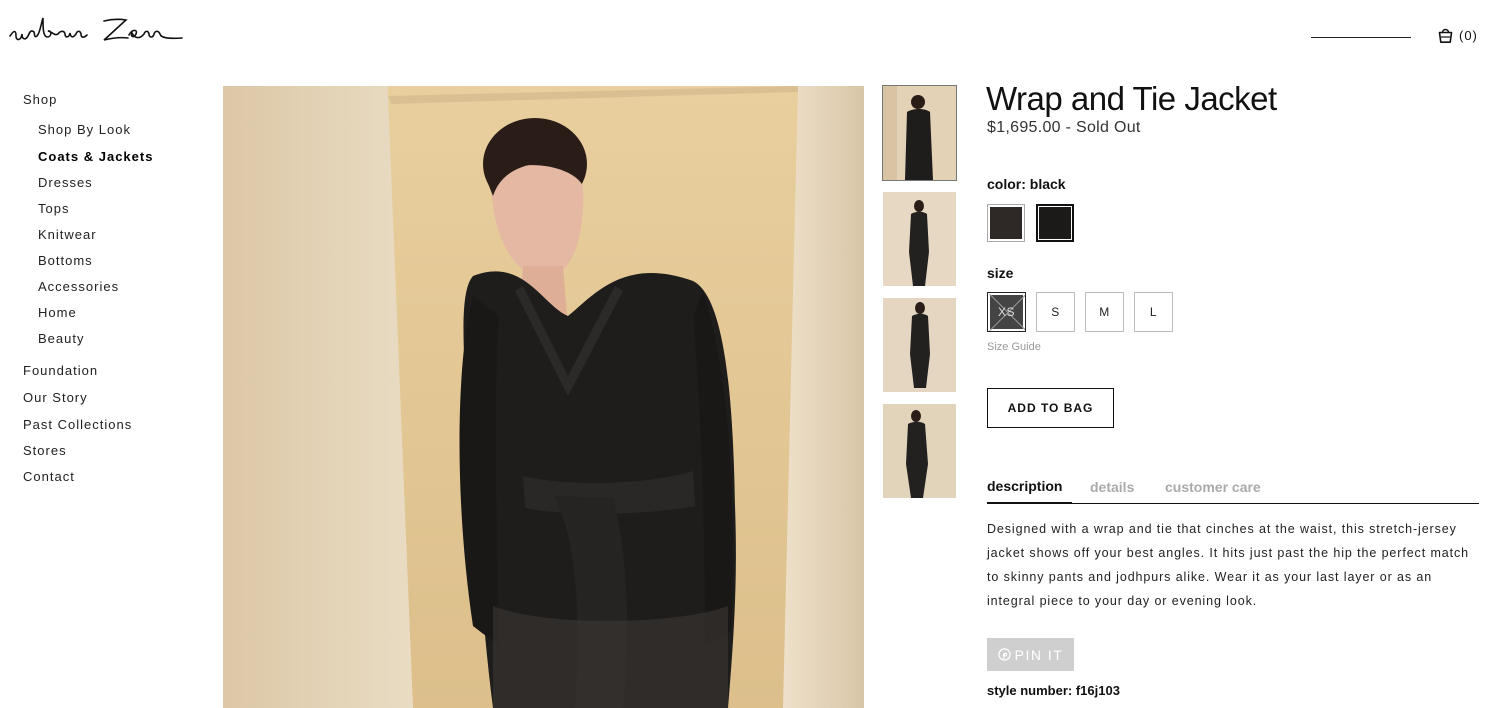  What do you see at coordinates (1112, 487) in the screenshot?
I see `tab-details: details` at bounding box center [1112, 487].